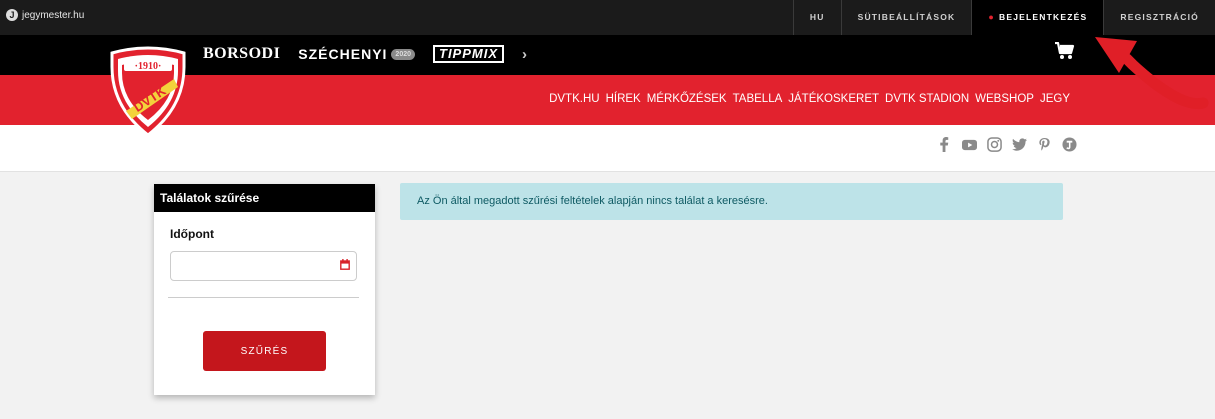 The width and height of the screenshot is (1215, 419). Describe the element at coordinates (816, 17) in the screenshot. I see `language-link: HU` at that location.